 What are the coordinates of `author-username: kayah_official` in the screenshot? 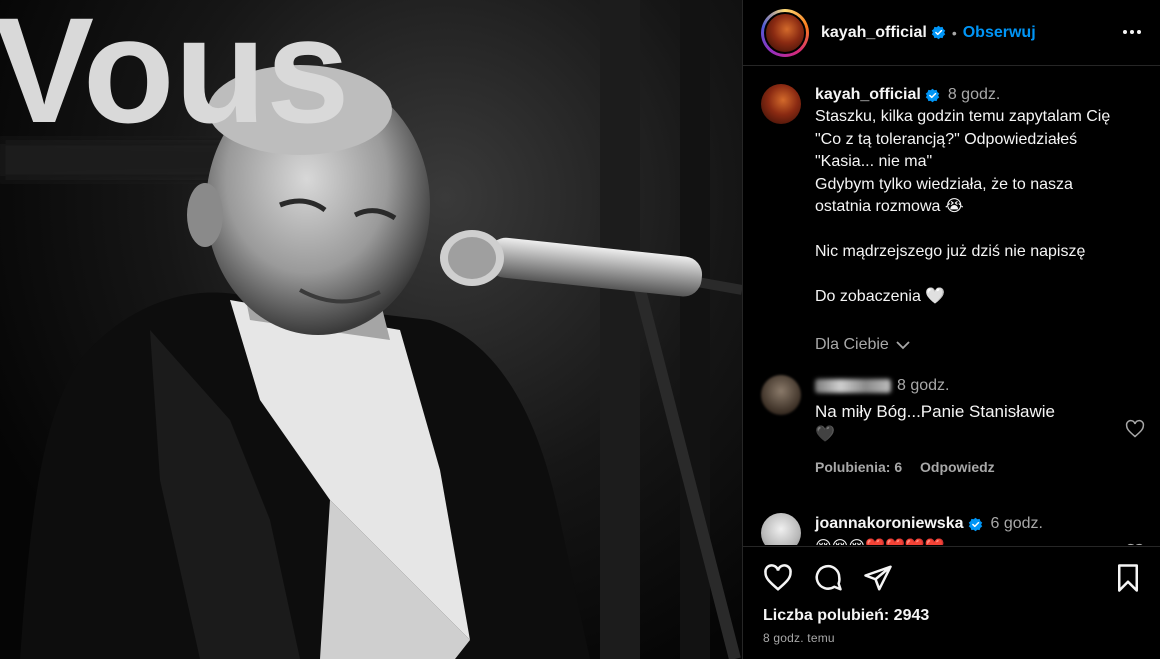 It's located at (874, 33).